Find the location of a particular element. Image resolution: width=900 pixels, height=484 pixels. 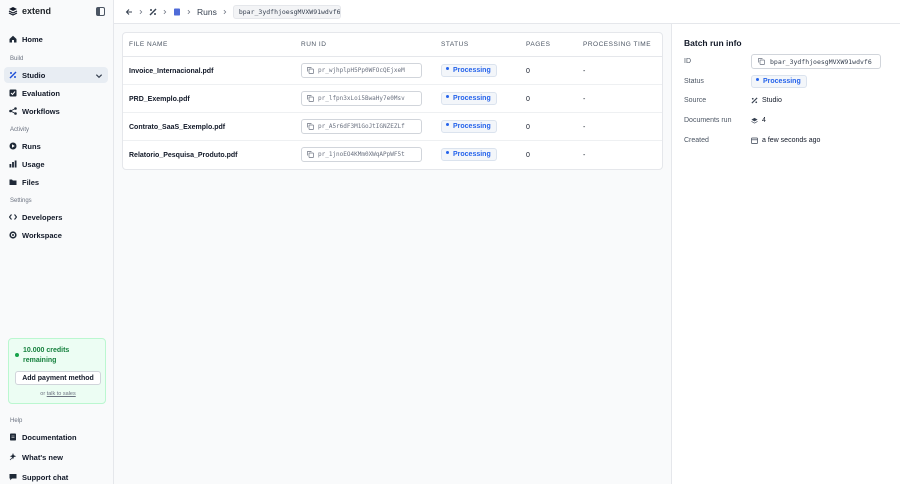

workflows-icon is located at coordinates (13, 111).